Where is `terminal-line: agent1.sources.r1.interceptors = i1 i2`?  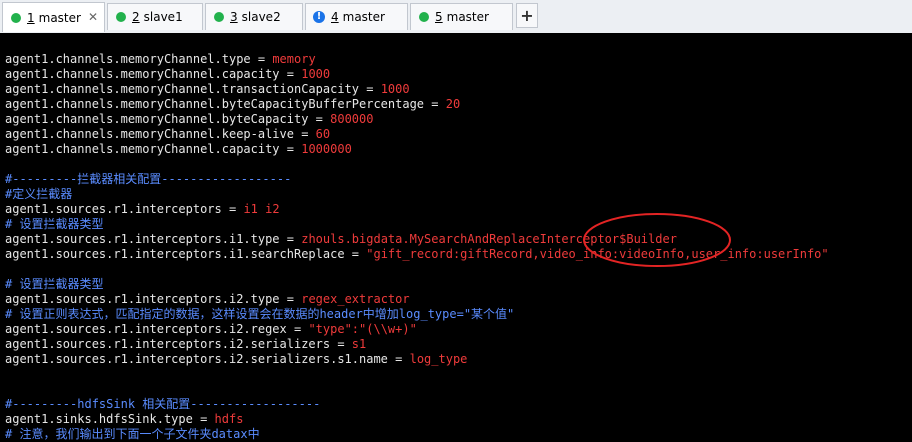 terminal-line: agent1.sources.r1.interceptors = i1 i2 is located at coordinates (142, 209).